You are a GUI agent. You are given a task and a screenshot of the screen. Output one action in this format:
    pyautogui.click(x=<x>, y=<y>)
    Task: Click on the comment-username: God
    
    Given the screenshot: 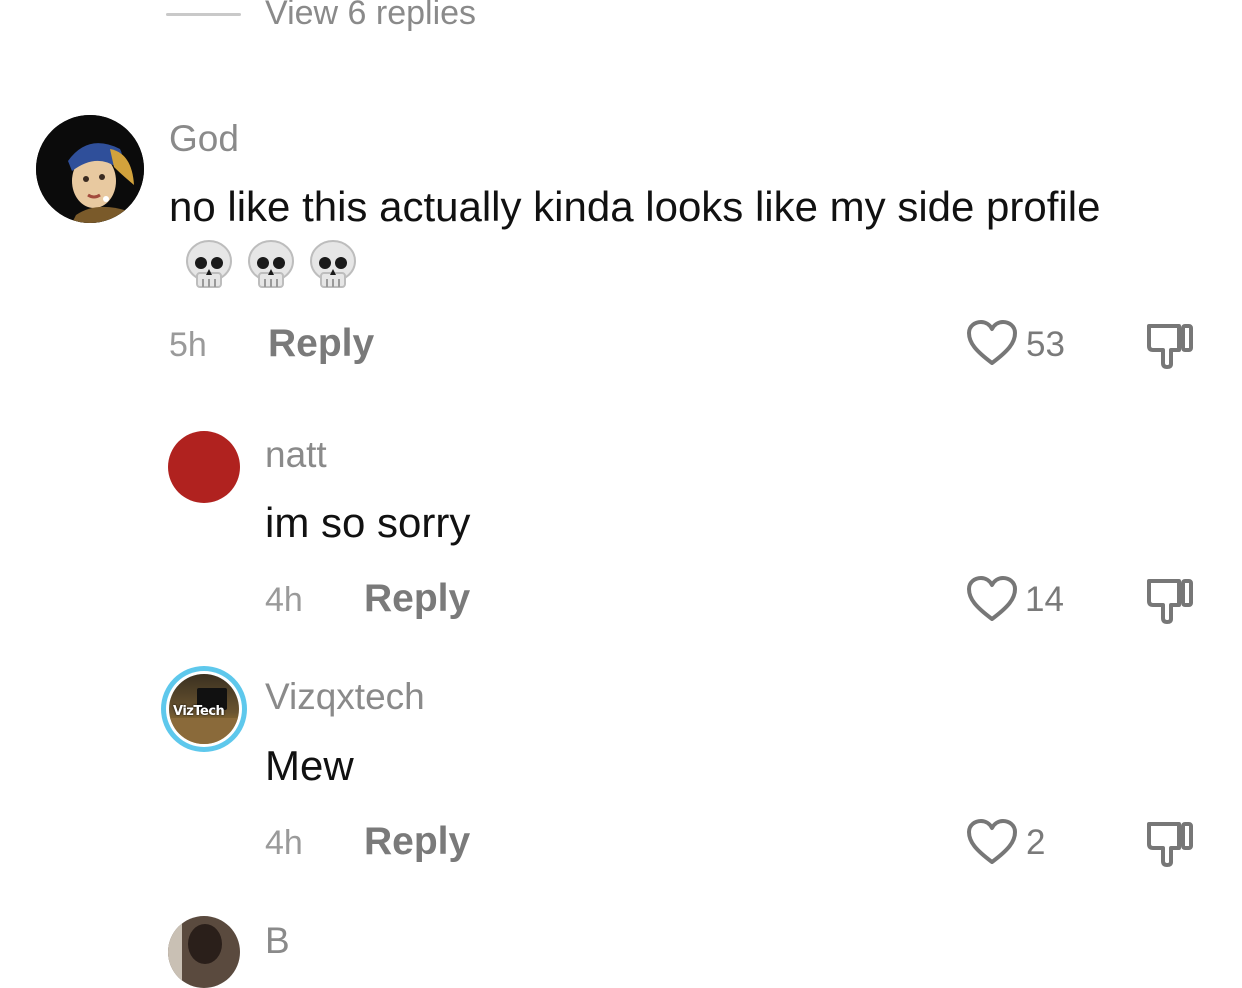 What is the action you would take?
    pyautogui.click(x=204, y=139)
    